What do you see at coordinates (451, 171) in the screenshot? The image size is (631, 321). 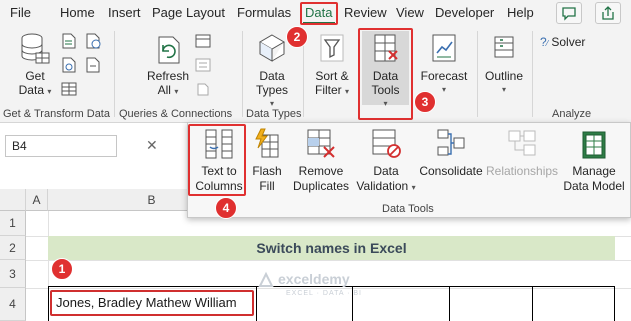 I see `consolidate-label: Consolidate` at bounding box center [451, 171].